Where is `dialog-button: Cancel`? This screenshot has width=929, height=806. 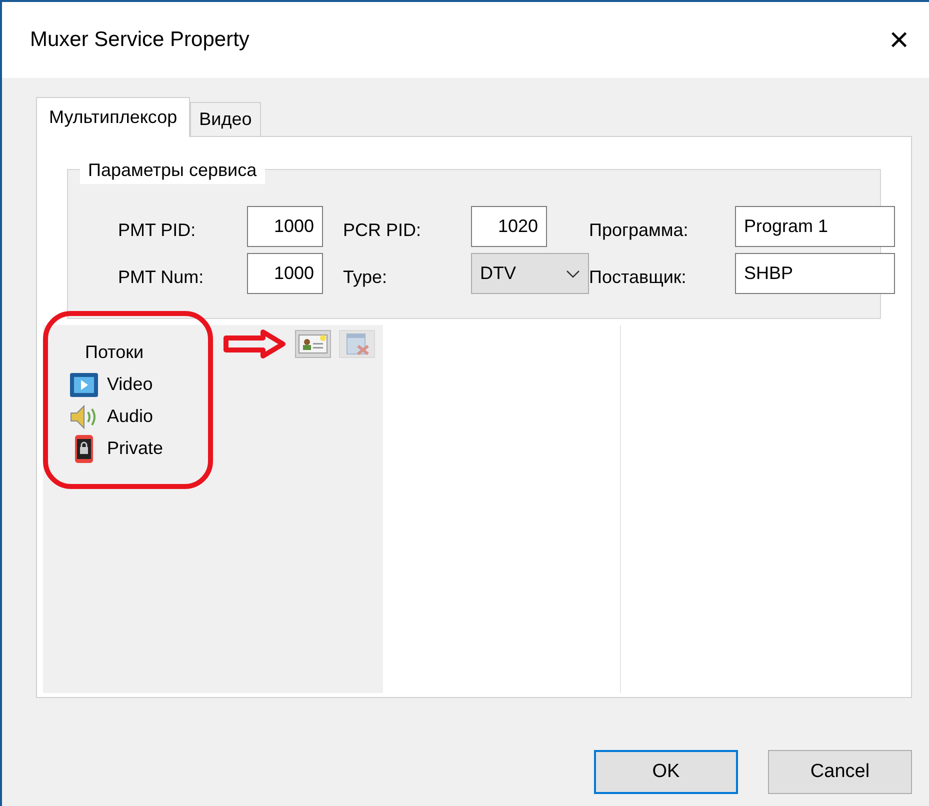
dialog-button: Cancel is located at coordinates (840, 772).